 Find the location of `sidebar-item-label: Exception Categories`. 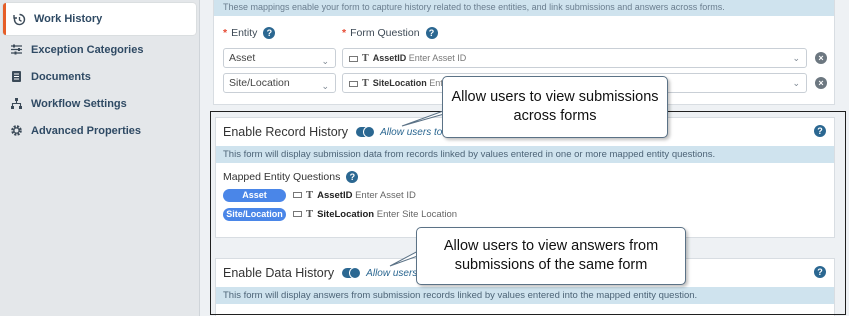

sidebar-item-label: Exception Categories is located at coordinates (87, 49).